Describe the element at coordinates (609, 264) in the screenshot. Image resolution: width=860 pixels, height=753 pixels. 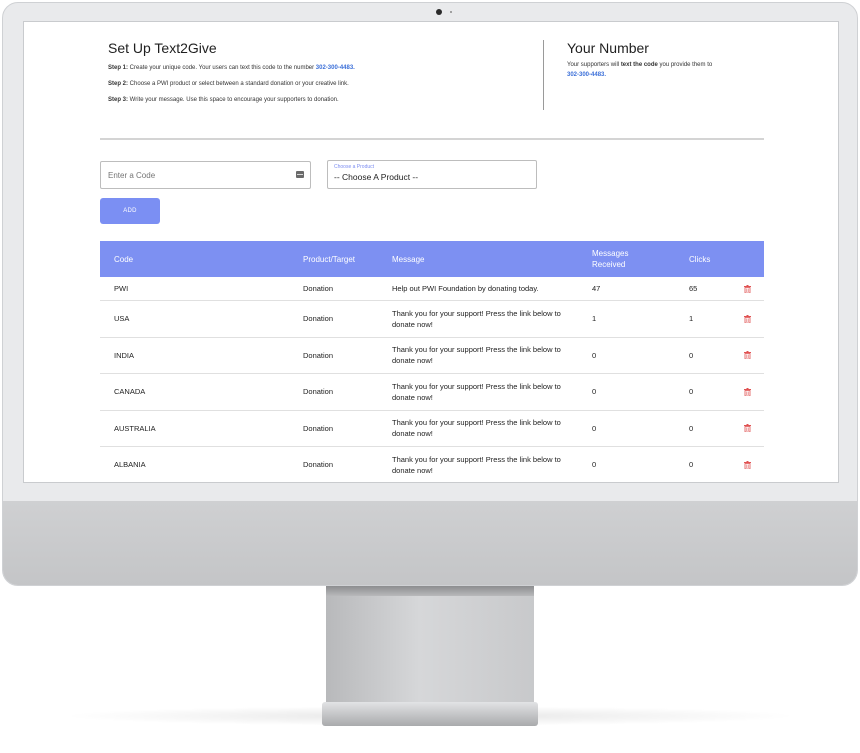
I see `header-received-line2: Received` at that location.